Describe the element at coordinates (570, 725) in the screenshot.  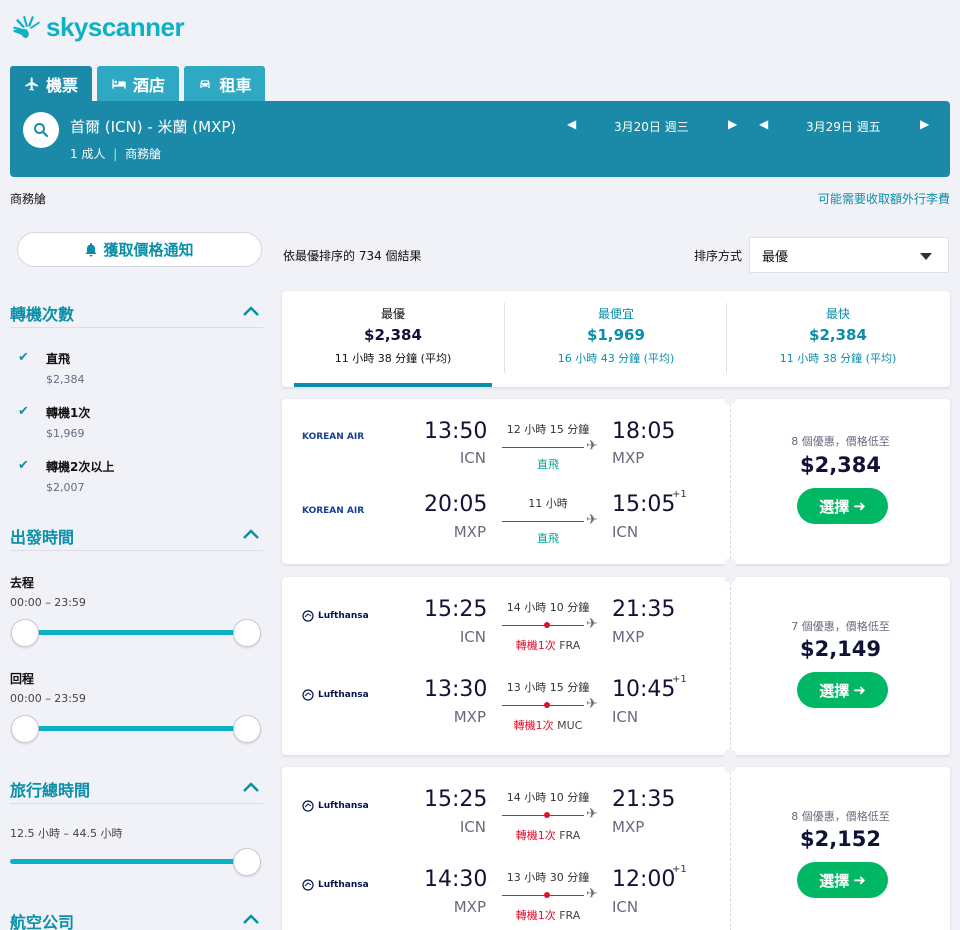
I see `via-airport: MUC` at that location.